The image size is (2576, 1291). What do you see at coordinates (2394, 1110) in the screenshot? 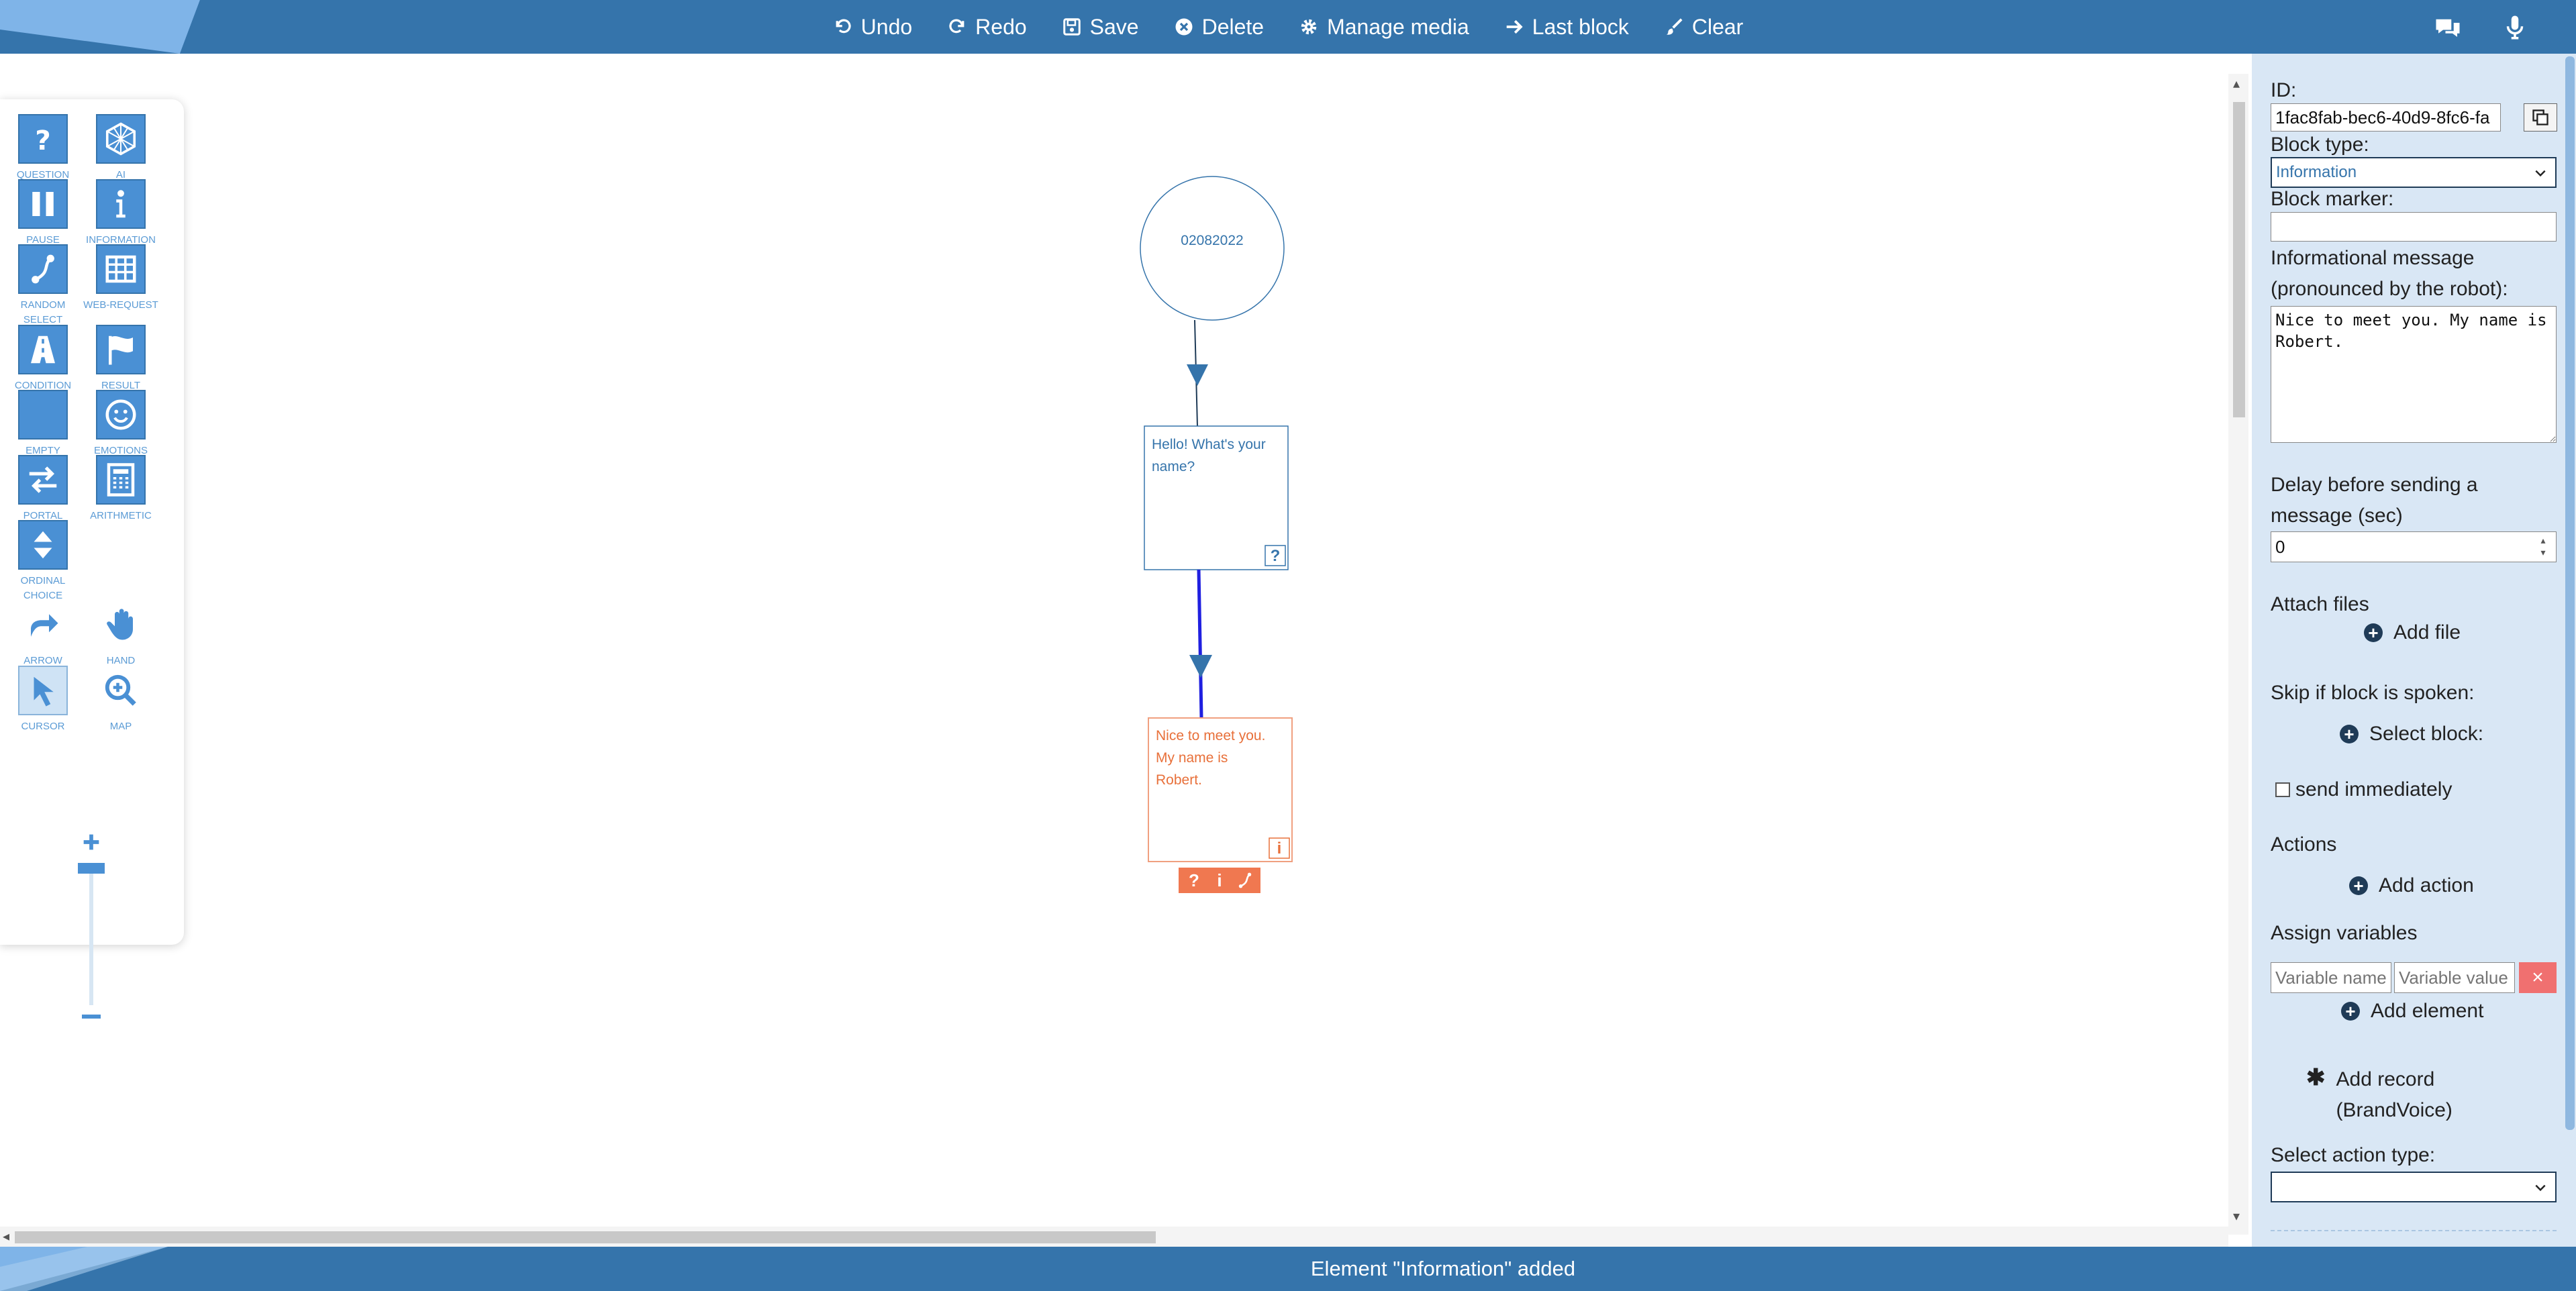
I see `add-record-label-line2: (BrandVoice)` at bounding box center [2394, 1110].